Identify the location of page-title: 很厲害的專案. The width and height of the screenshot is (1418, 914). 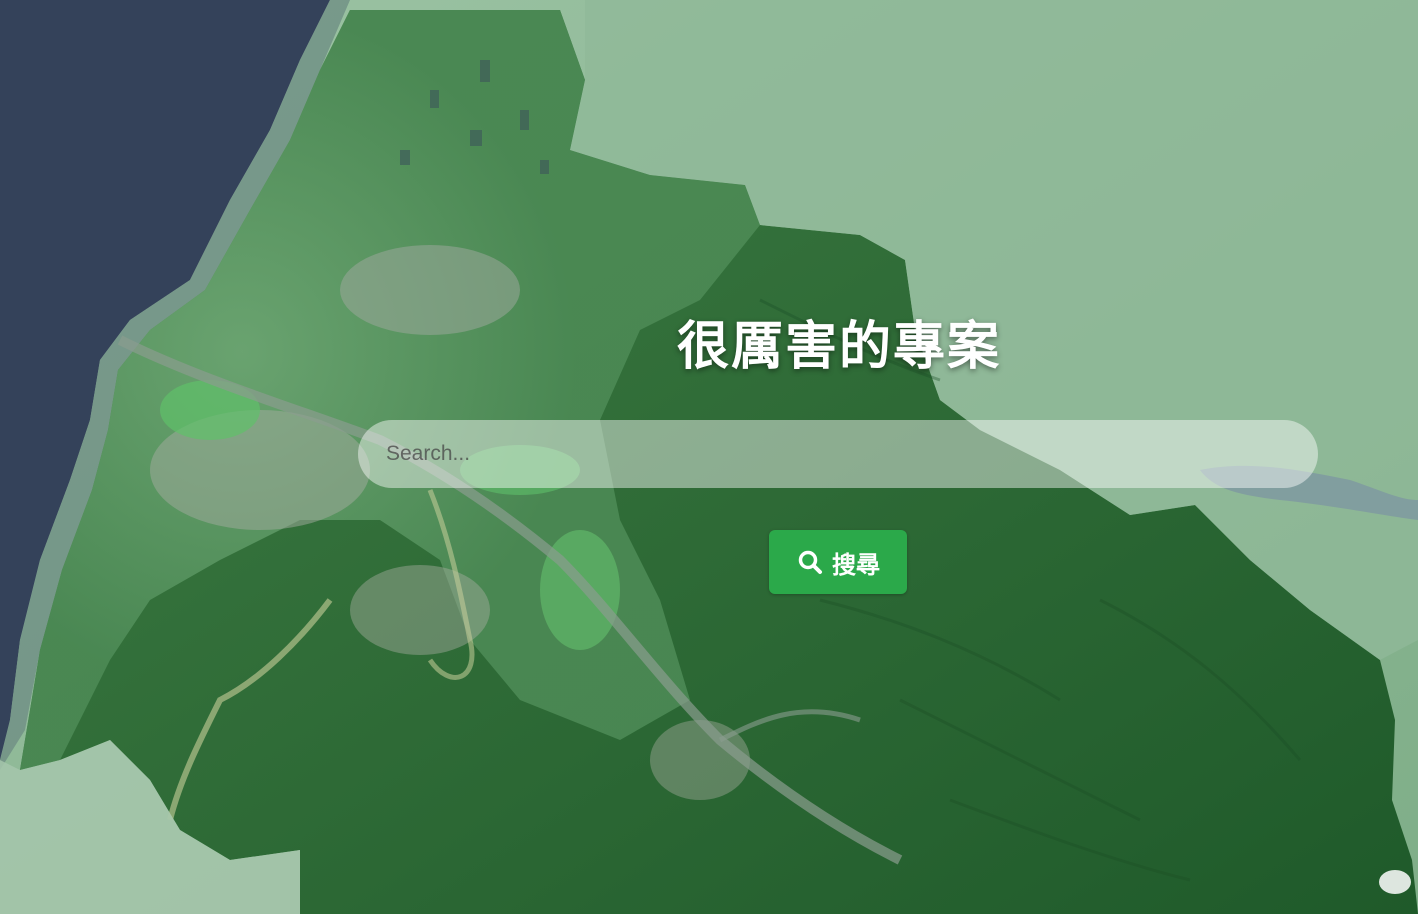
(838, 347).